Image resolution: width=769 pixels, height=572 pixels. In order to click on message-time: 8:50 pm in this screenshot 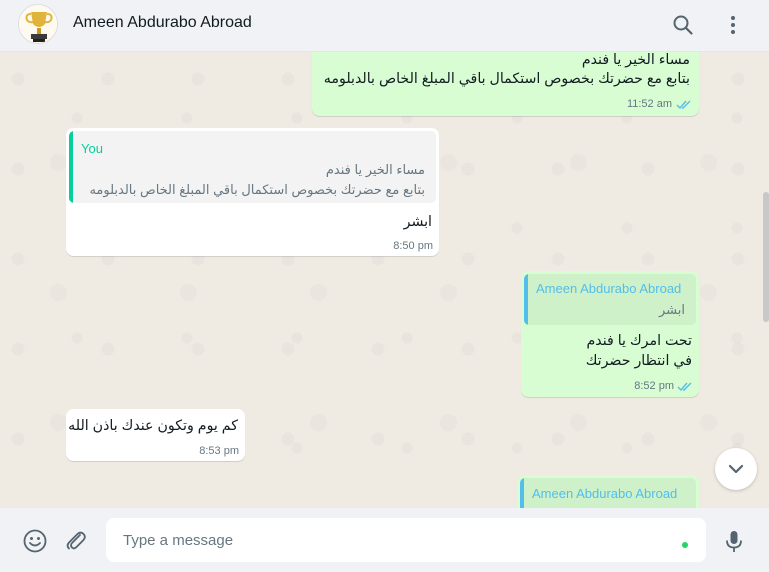, I will do `click(413, 246)`.